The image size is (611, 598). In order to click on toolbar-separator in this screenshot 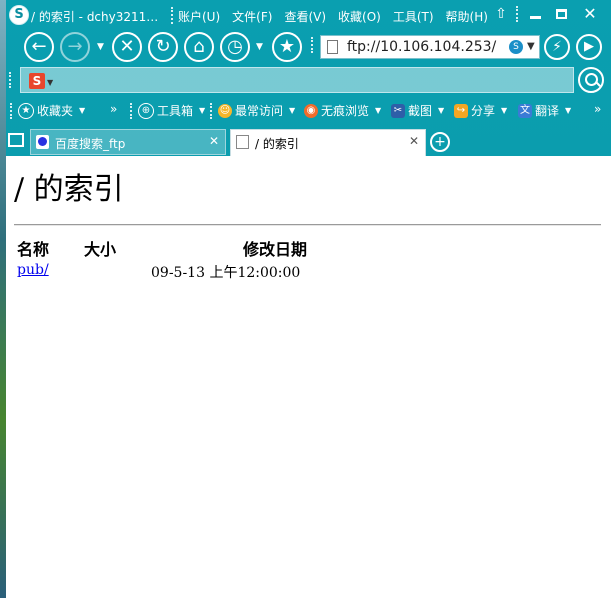, I will do `click(313, 45)`.